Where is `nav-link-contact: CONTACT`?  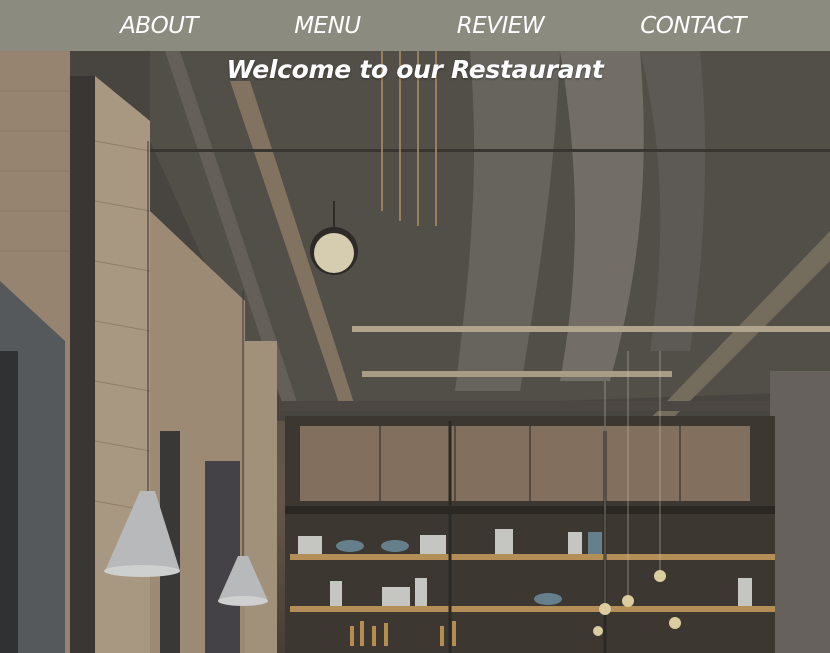 nav-link-contact: CONTACT is located at coordinates (693, 26).